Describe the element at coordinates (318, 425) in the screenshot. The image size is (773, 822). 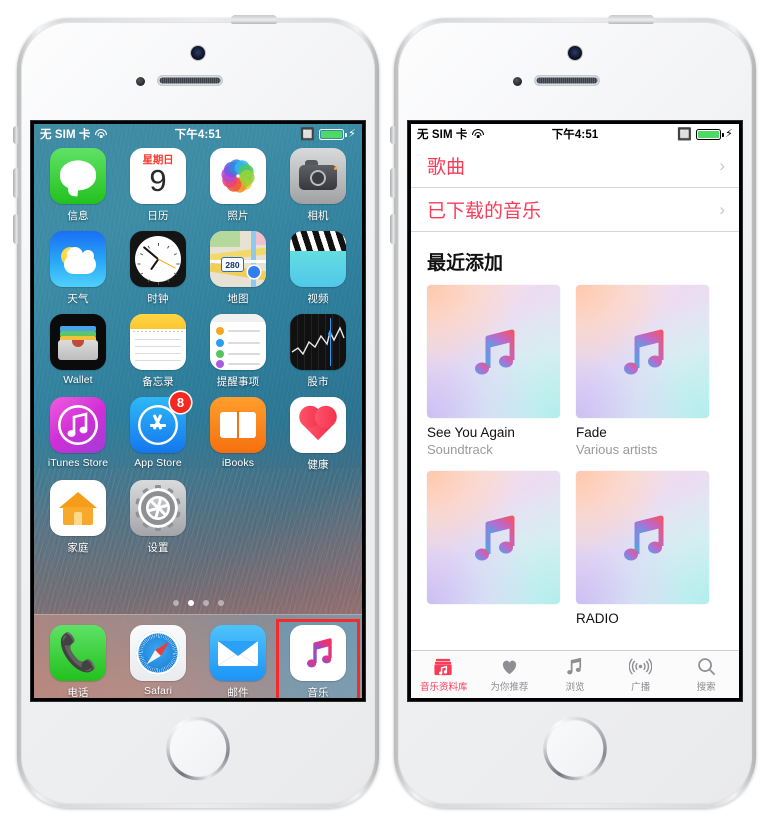
I see `health-icon` at that location.